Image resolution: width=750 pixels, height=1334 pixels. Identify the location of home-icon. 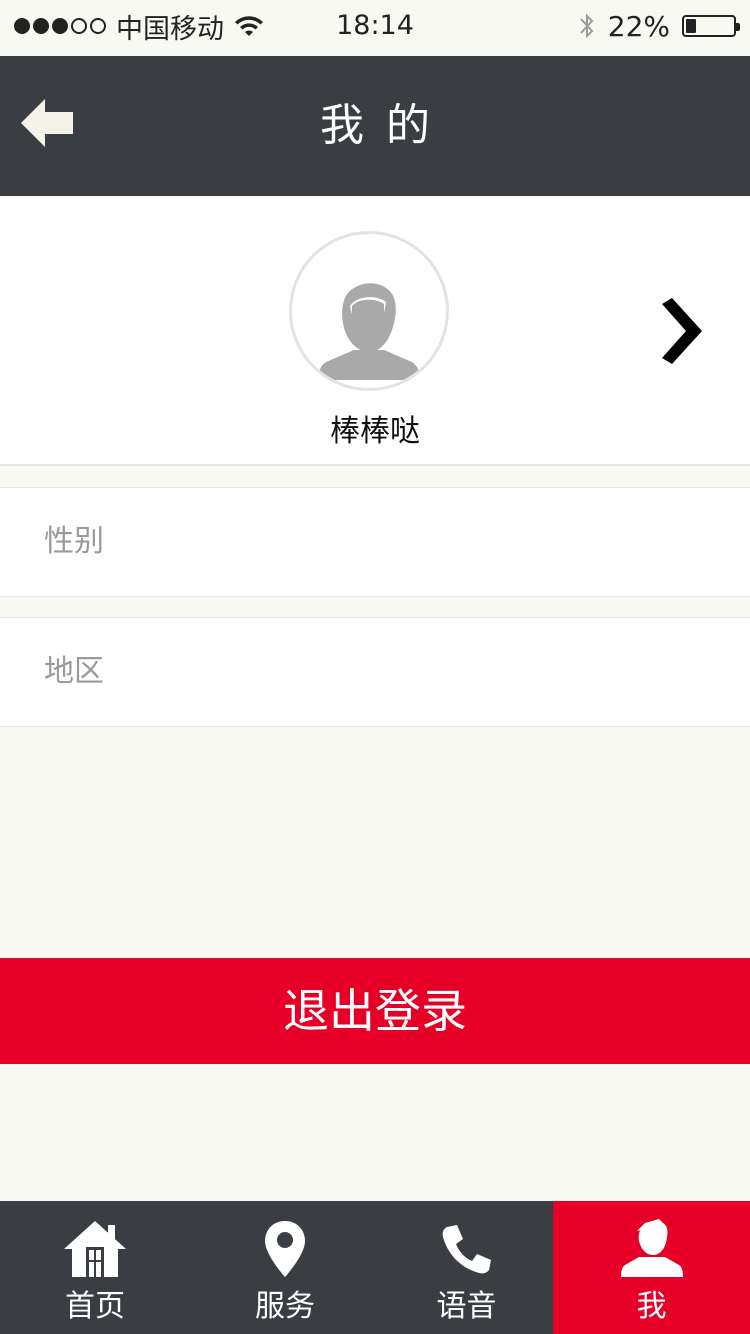
(95, 1249).